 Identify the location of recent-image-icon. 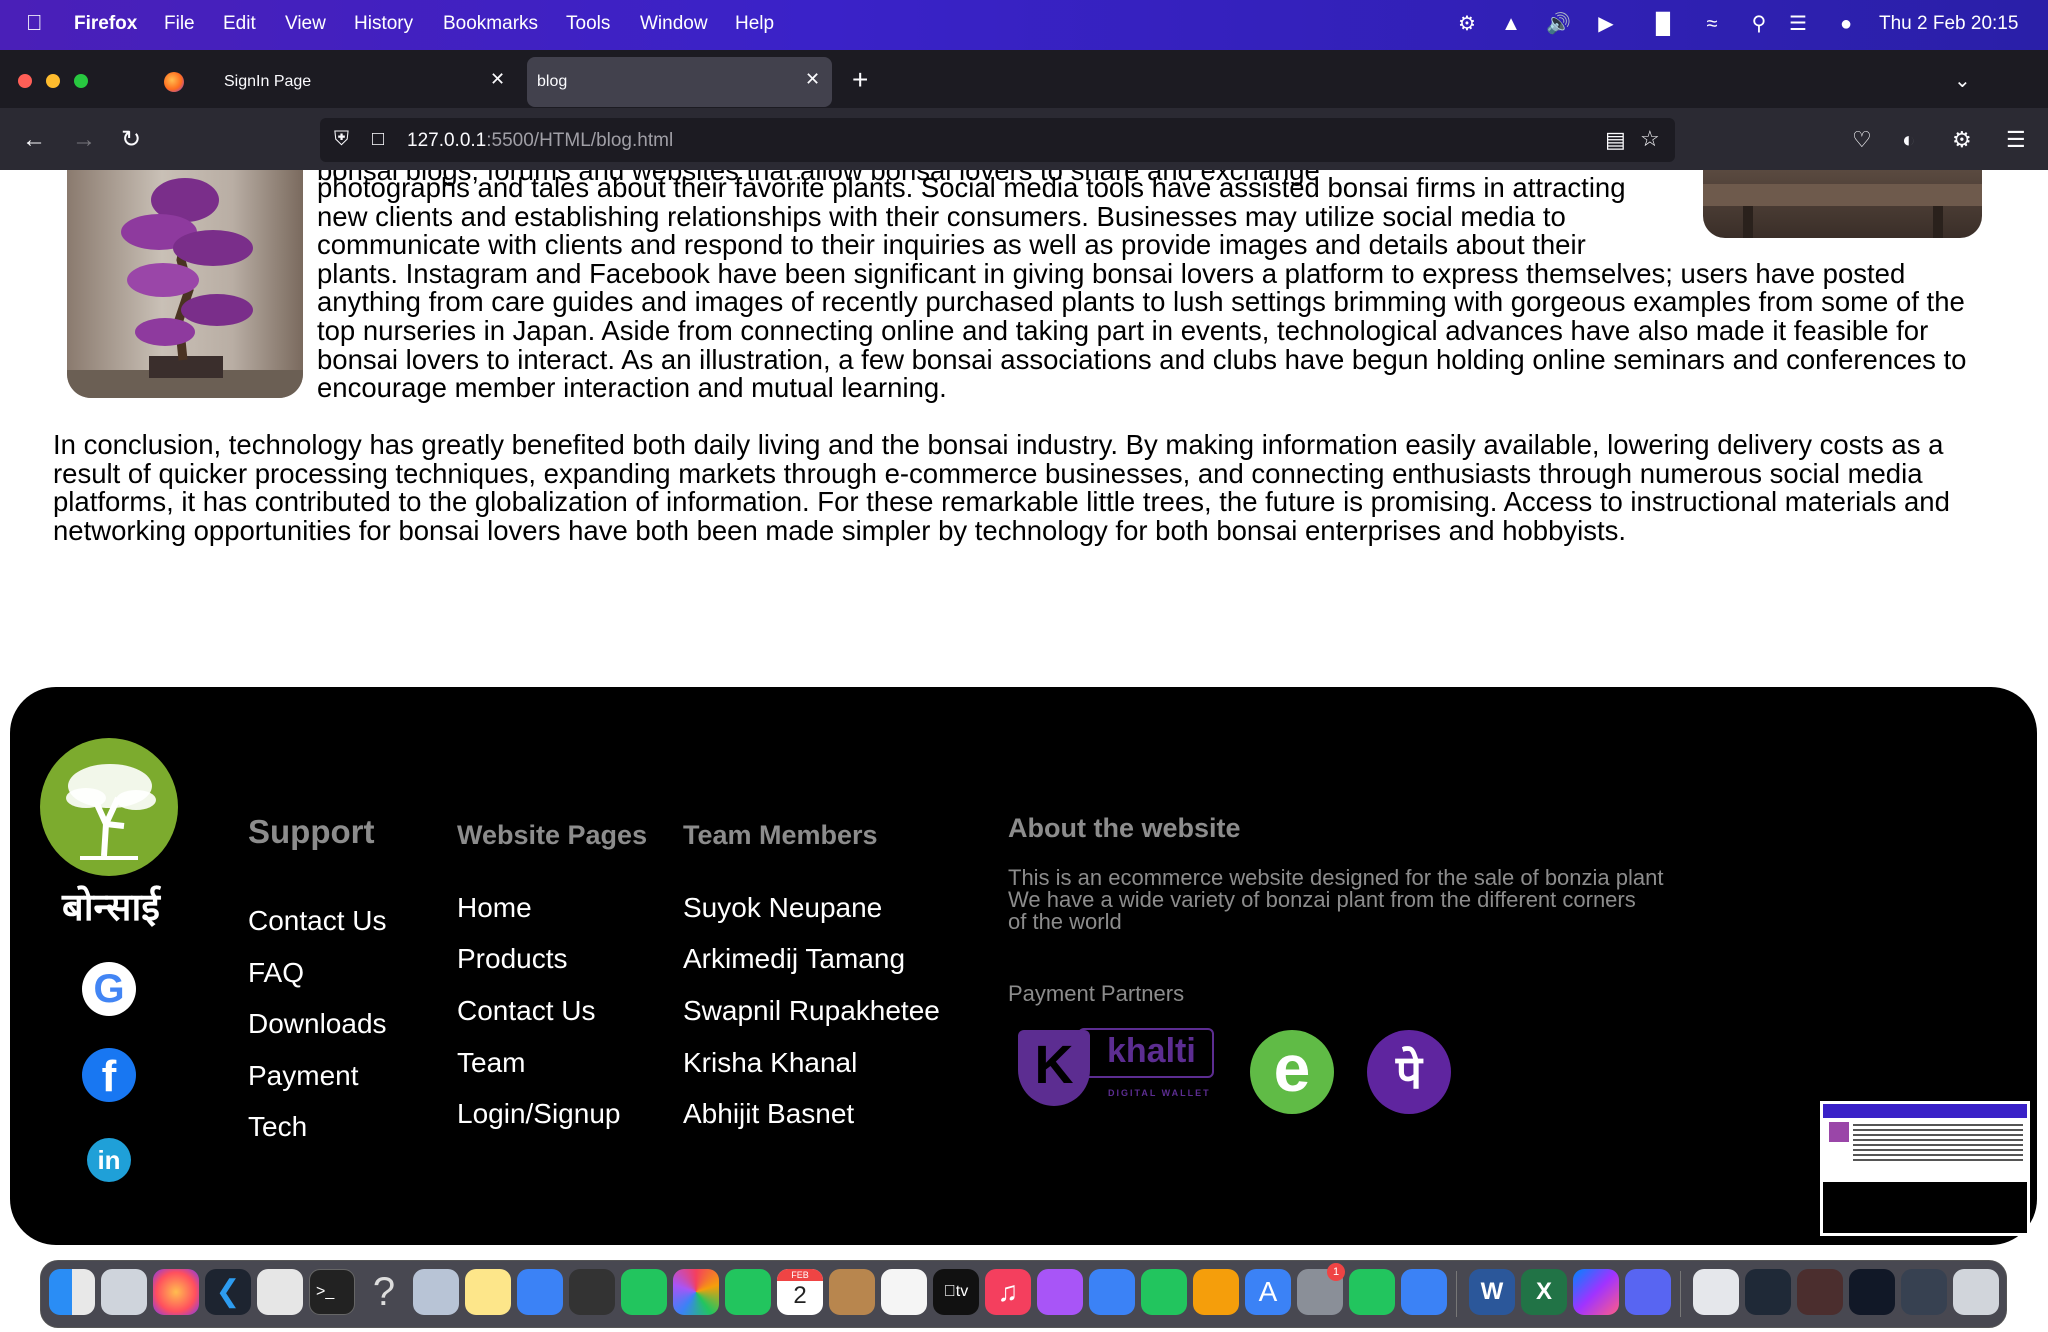
(1820, 1292).